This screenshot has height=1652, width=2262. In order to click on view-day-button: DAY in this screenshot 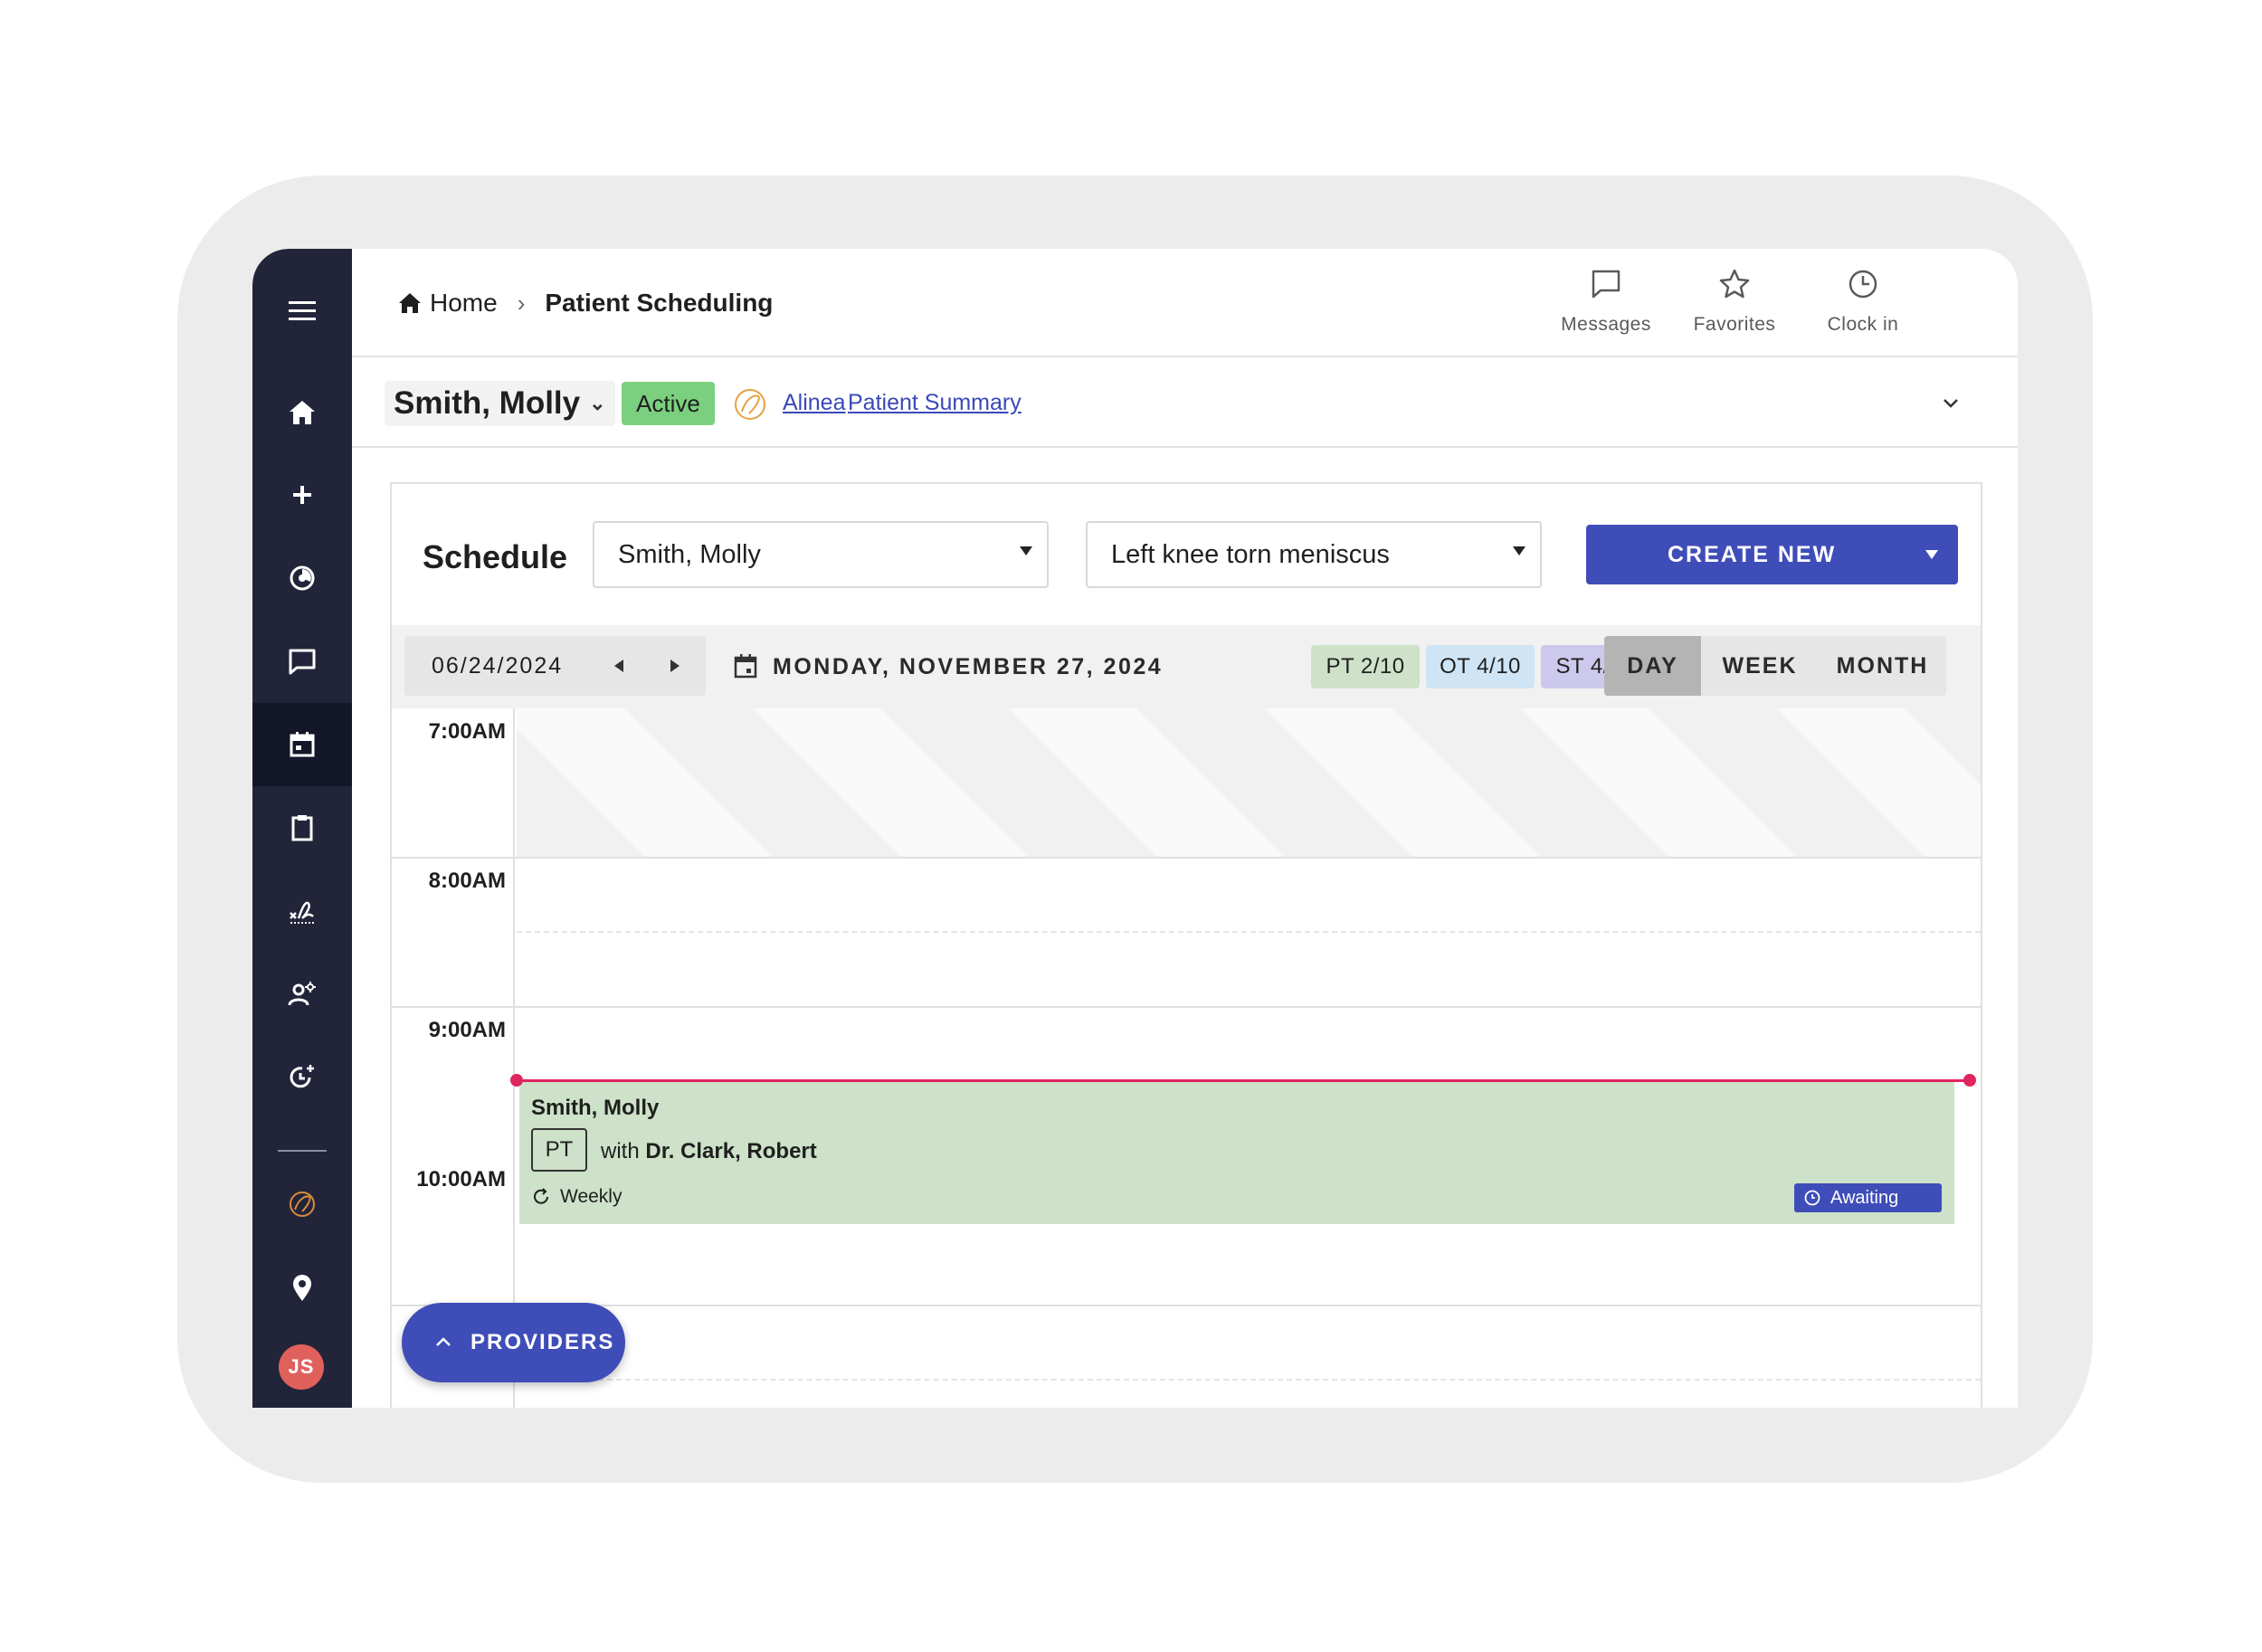, I will do `click(1652, 666)`.